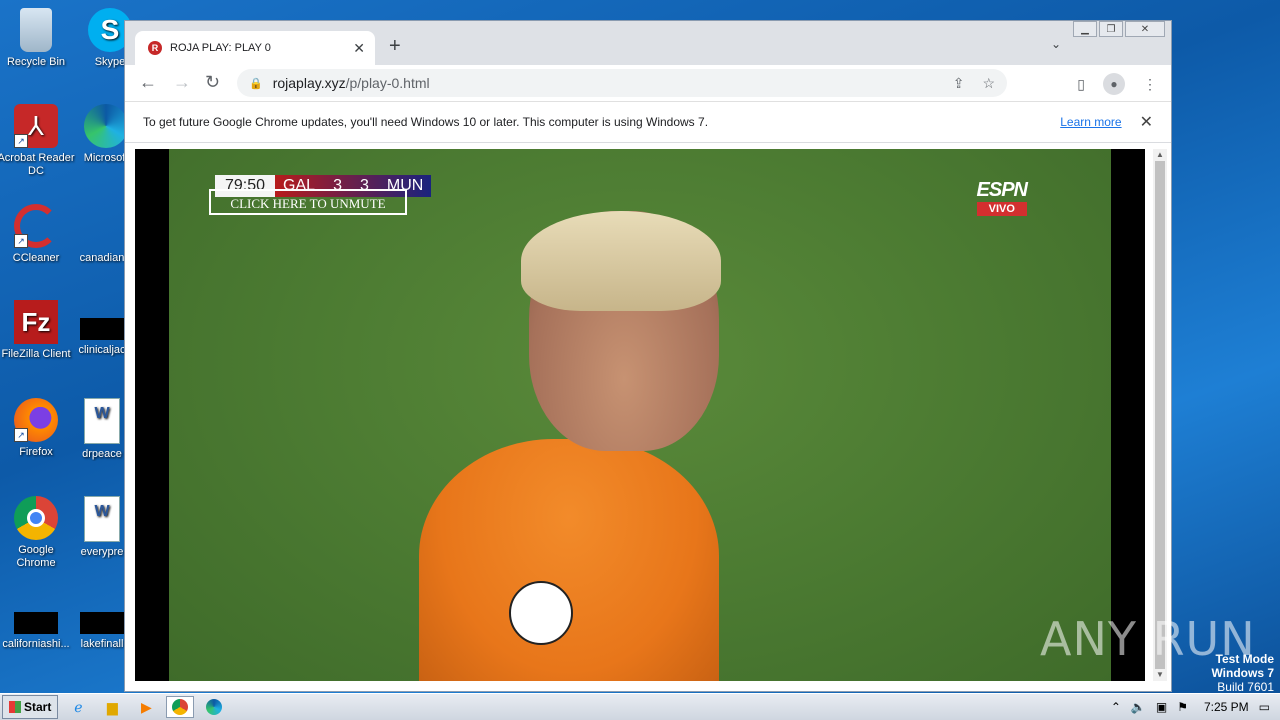 This screenshot has height=720, width=1280. I want to click on new-tab-icon: +, so click(395, 46).